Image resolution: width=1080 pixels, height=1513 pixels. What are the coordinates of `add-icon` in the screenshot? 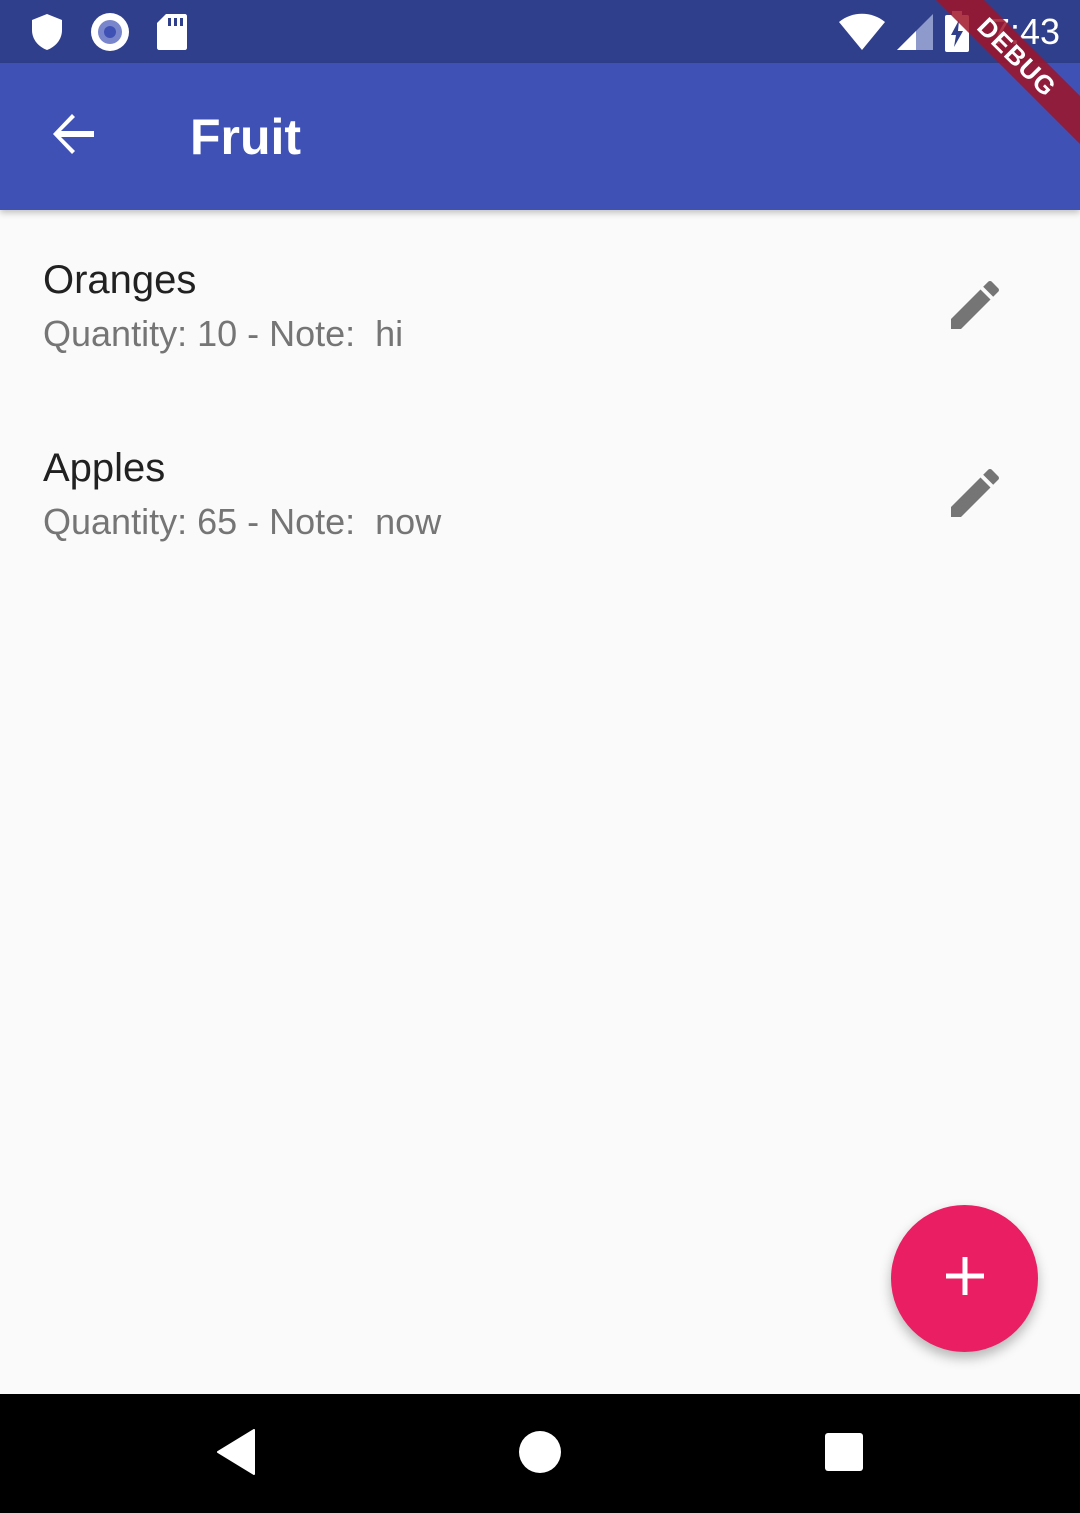 It's located at (965, 1278).